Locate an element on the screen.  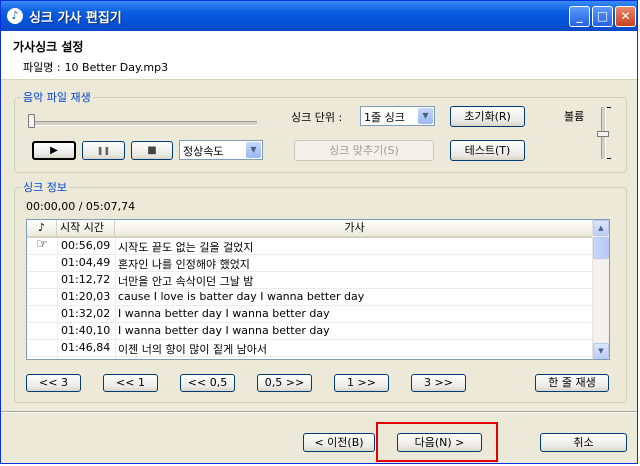
row-lyric: 너만을 안고 속삭이던 그날 밤 is located at coordinates (186, 281).